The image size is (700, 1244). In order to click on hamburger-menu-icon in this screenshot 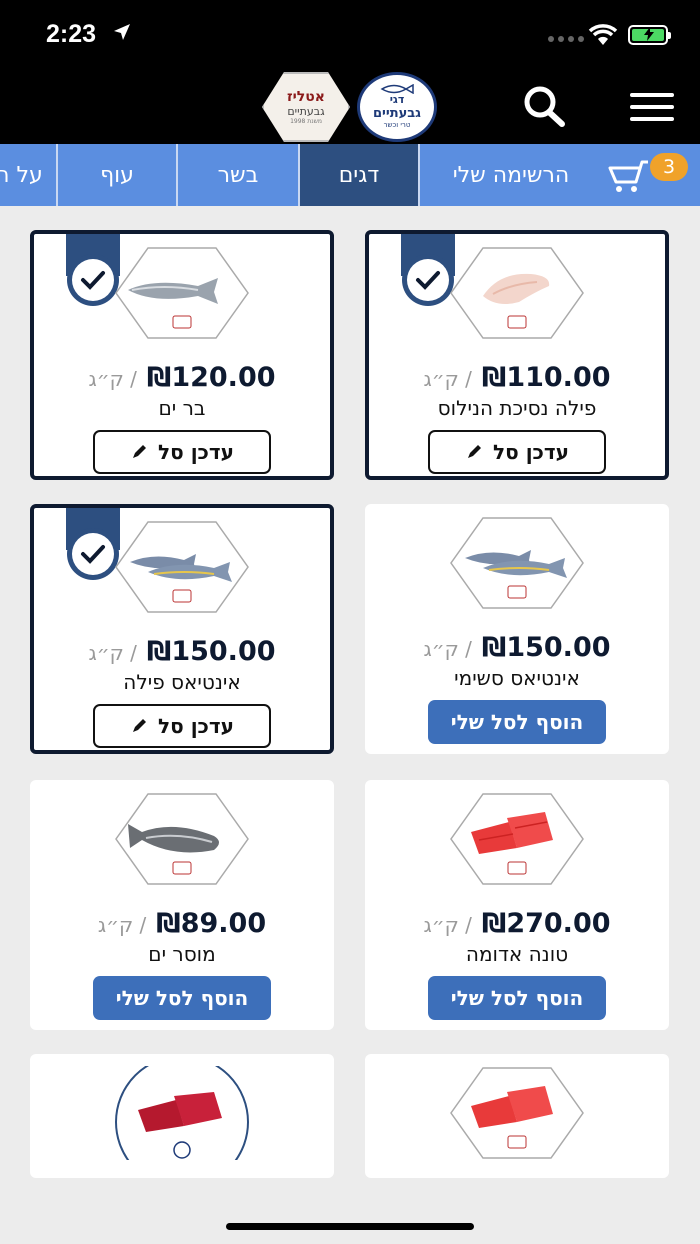, I will do `click(653, 107)`.